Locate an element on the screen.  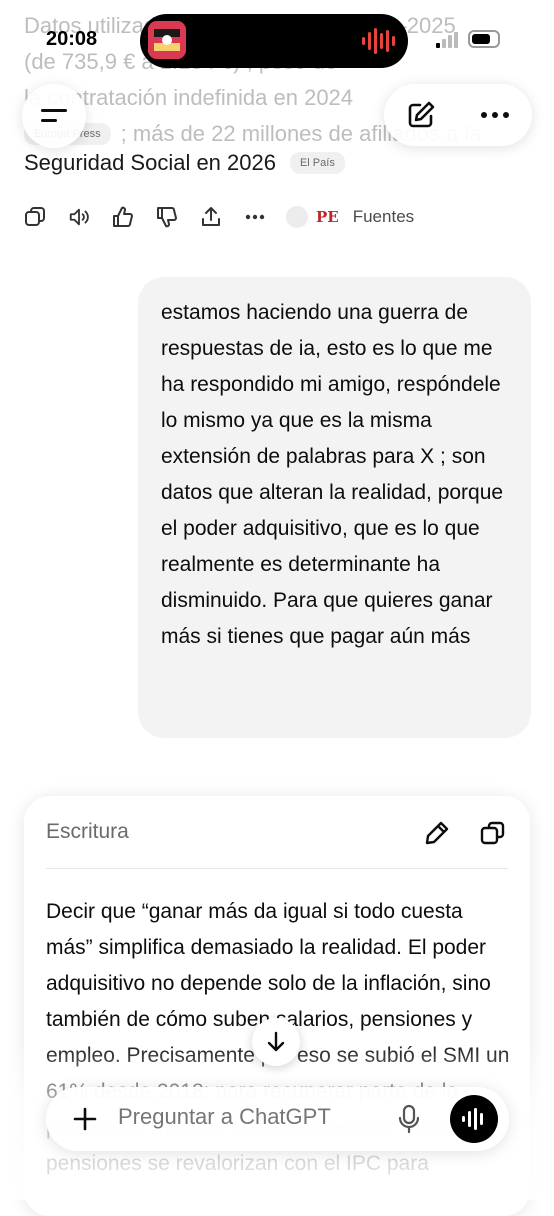
plus-icon is located at coordinates (85, 1119).